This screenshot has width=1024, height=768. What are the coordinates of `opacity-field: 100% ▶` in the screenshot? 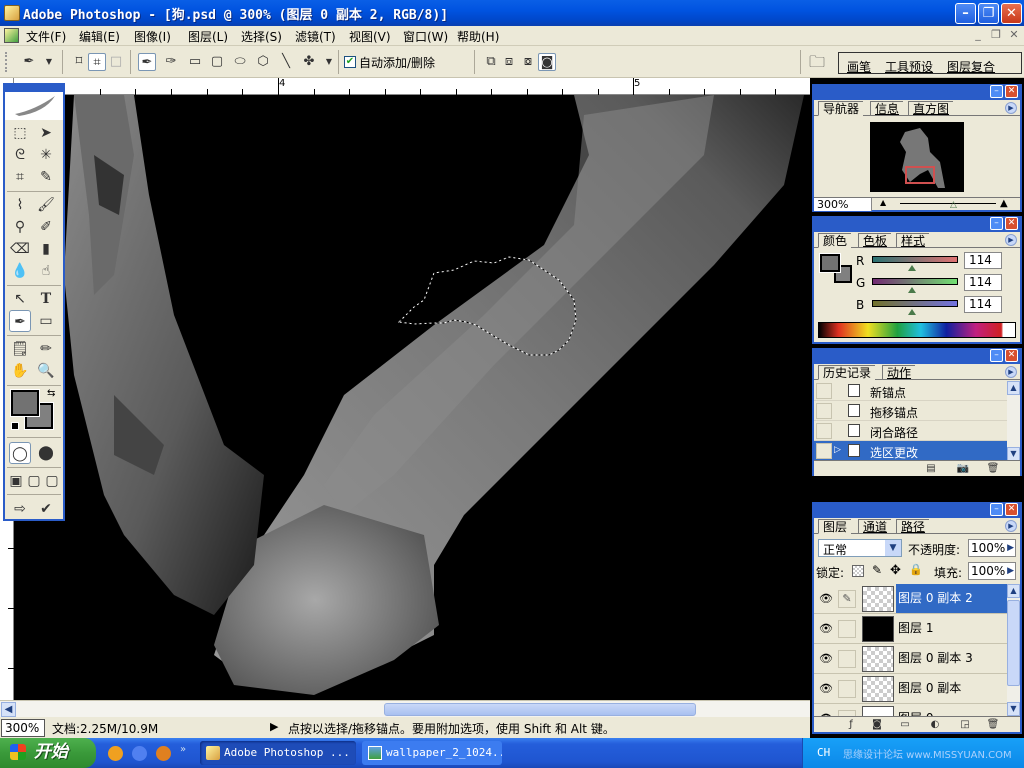 It's located at (992, 548).